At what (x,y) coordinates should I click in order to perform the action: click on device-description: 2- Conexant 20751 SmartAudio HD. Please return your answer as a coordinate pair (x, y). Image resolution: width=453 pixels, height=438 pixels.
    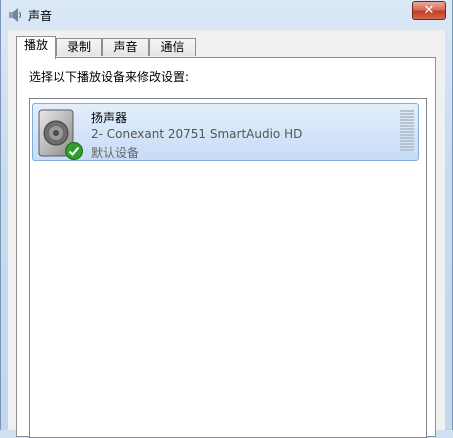
    Looking at the image, I should click on (197, 134).